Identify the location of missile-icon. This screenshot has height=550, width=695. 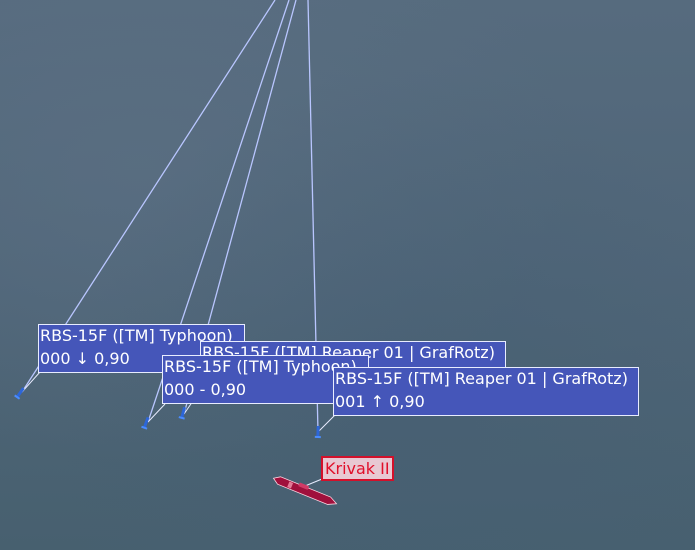
(317, 432).